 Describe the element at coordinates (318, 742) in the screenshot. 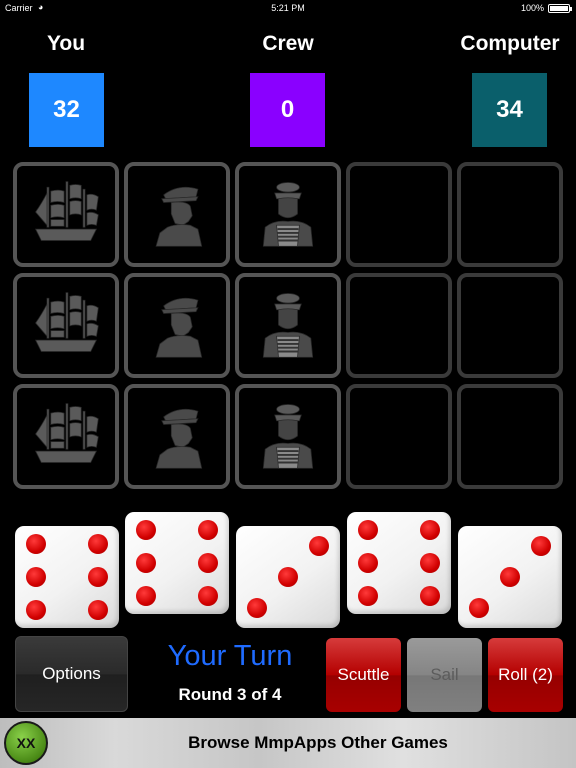

I see `banner-text: Browse MmpApps Other Games` at that location.